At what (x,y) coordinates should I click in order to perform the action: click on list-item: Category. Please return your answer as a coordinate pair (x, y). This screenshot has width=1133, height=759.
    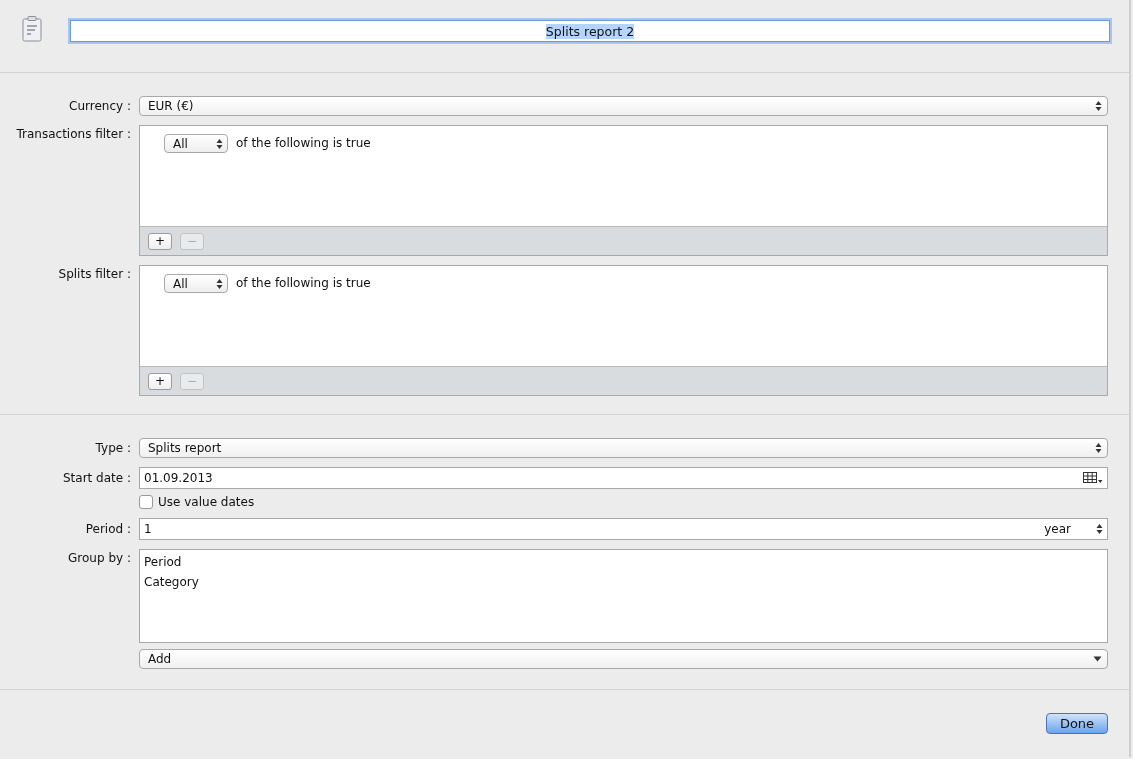
    Looking at the image, I should click on (623, 582).